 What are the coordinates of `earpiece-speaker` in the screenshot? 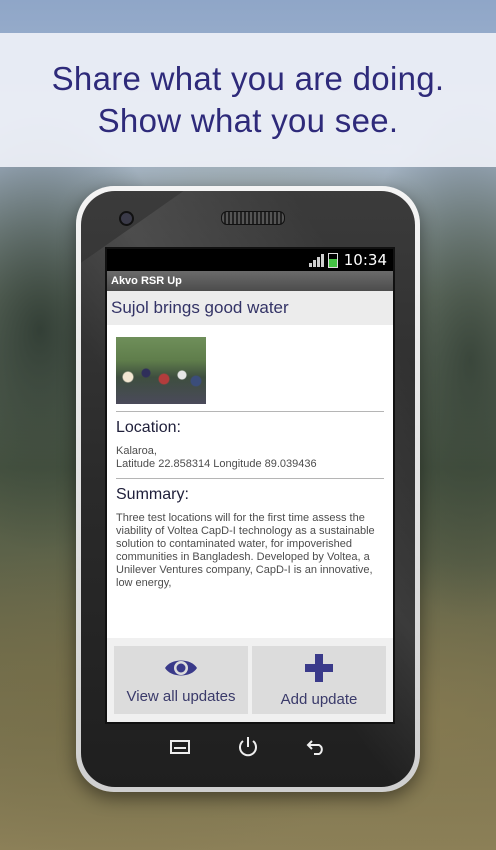 It's located at (253, 218).